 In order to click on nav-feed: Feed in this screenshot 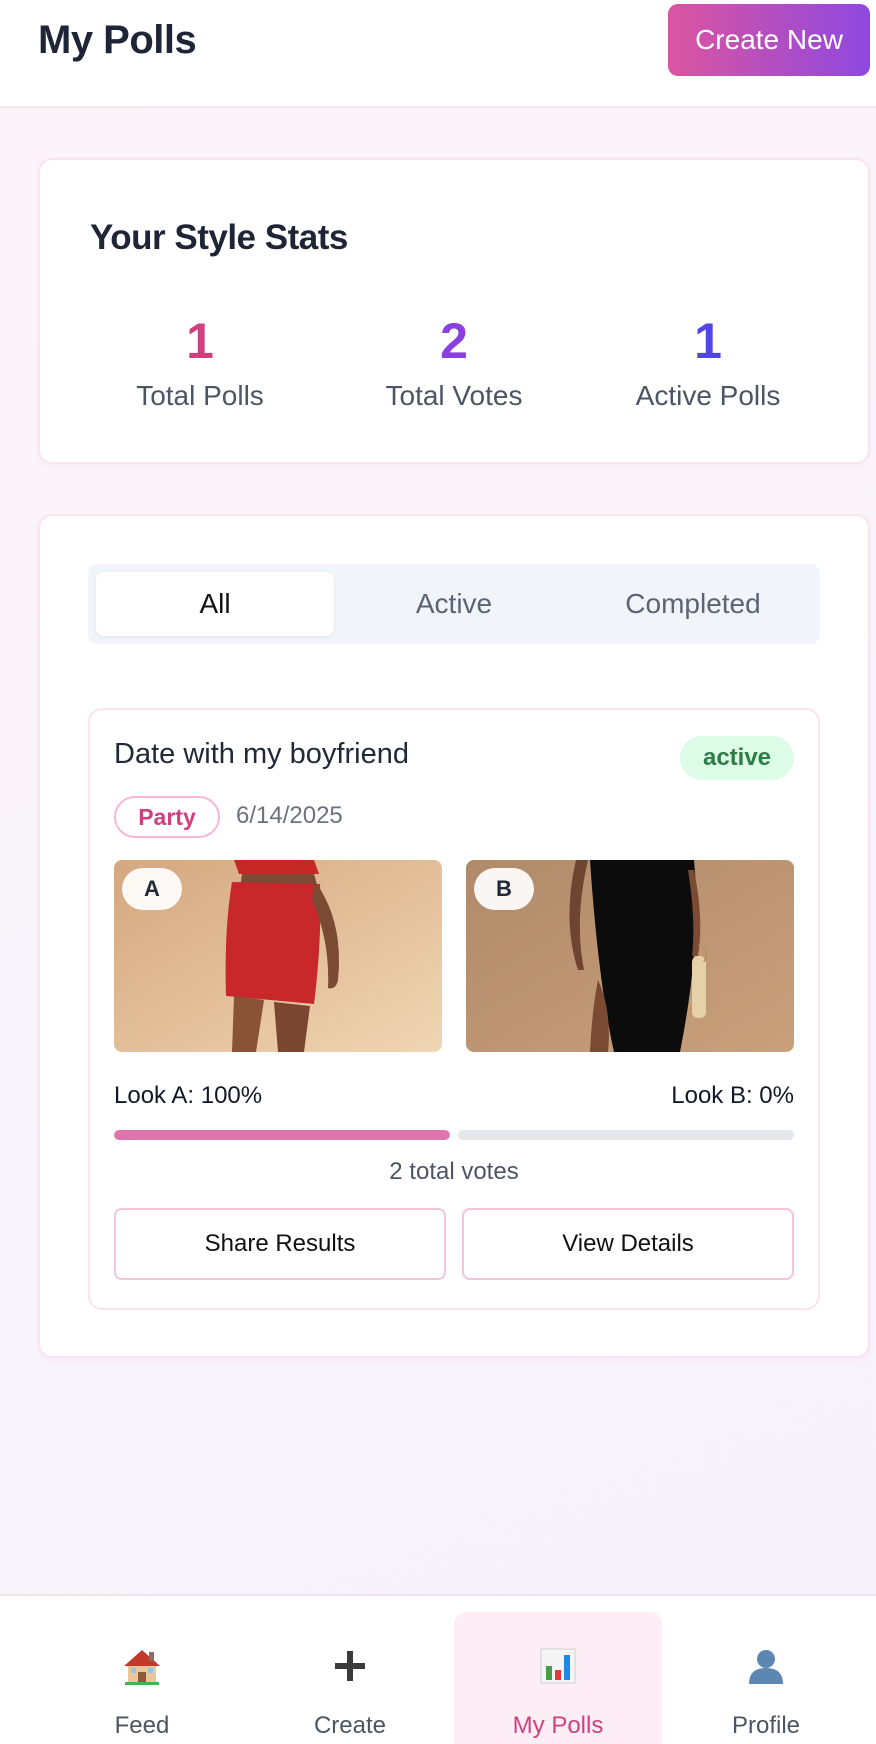, I will do `click(142, 1678)`.